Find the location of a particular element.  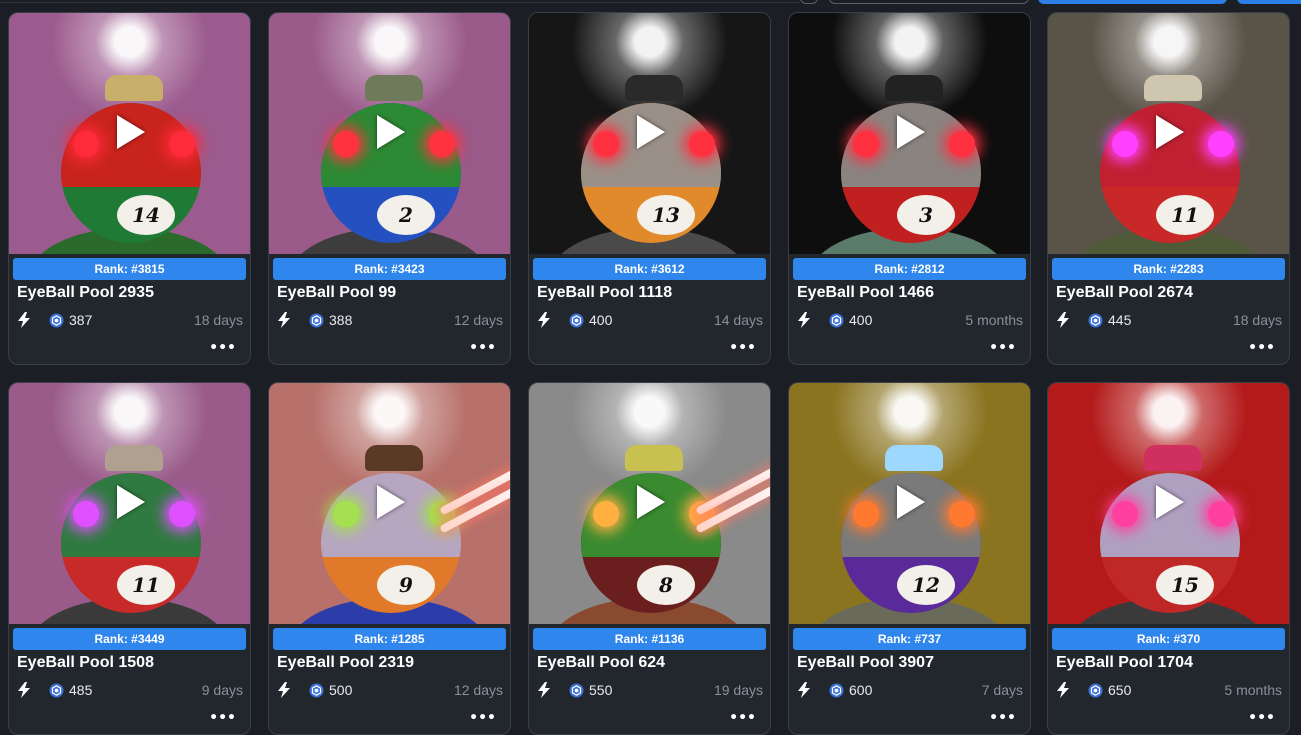

price-value: 485 is located at coordinates (81, 690).